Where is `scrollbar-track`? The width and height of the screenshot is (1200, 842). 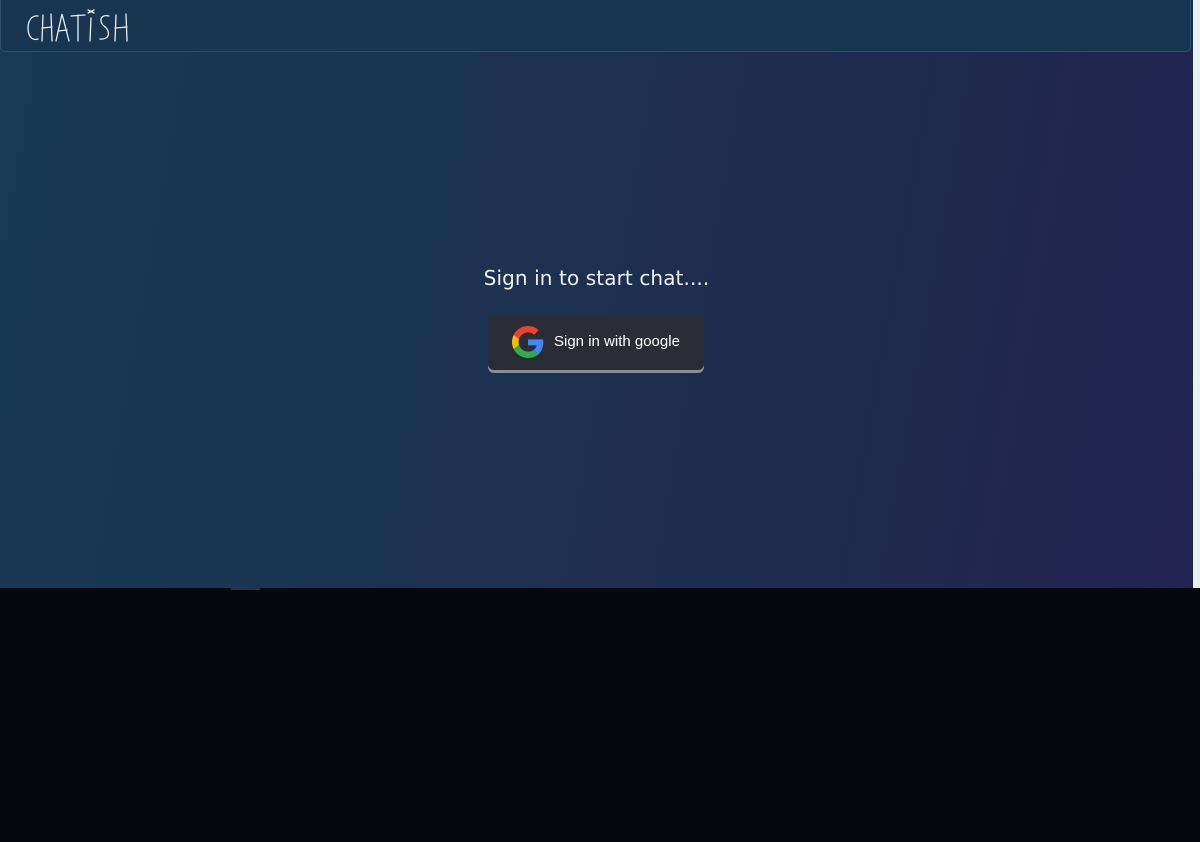 scrollbar-track is located at coordinates (1196, 294).